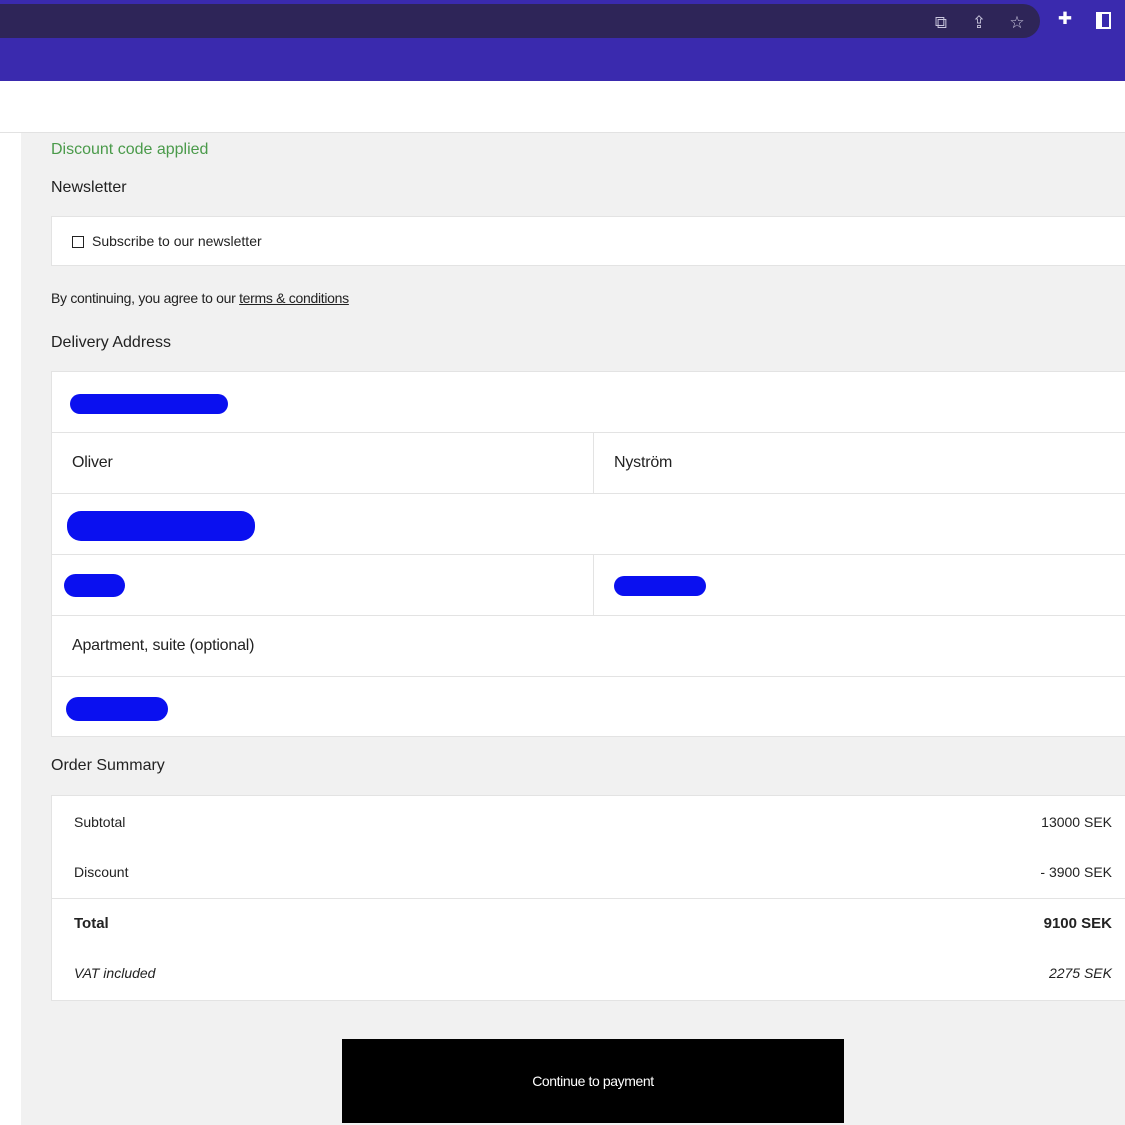  Describe the element at coordinates (115, 973) in the screenshot. I see `vat-label: VAT included` at that location.